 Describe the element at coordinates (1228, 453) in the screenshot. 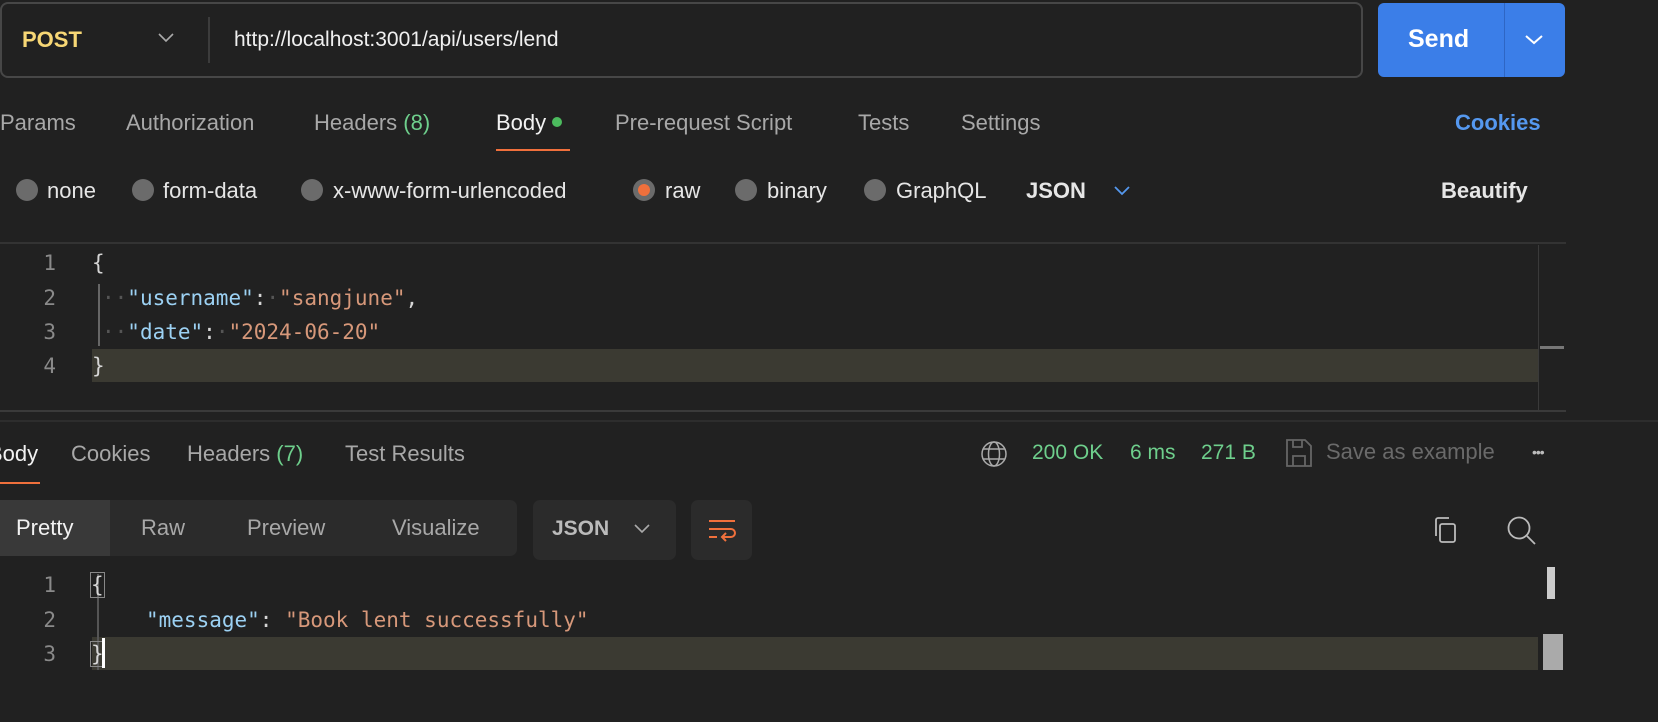

I see `response-size: 271 B` at that location.